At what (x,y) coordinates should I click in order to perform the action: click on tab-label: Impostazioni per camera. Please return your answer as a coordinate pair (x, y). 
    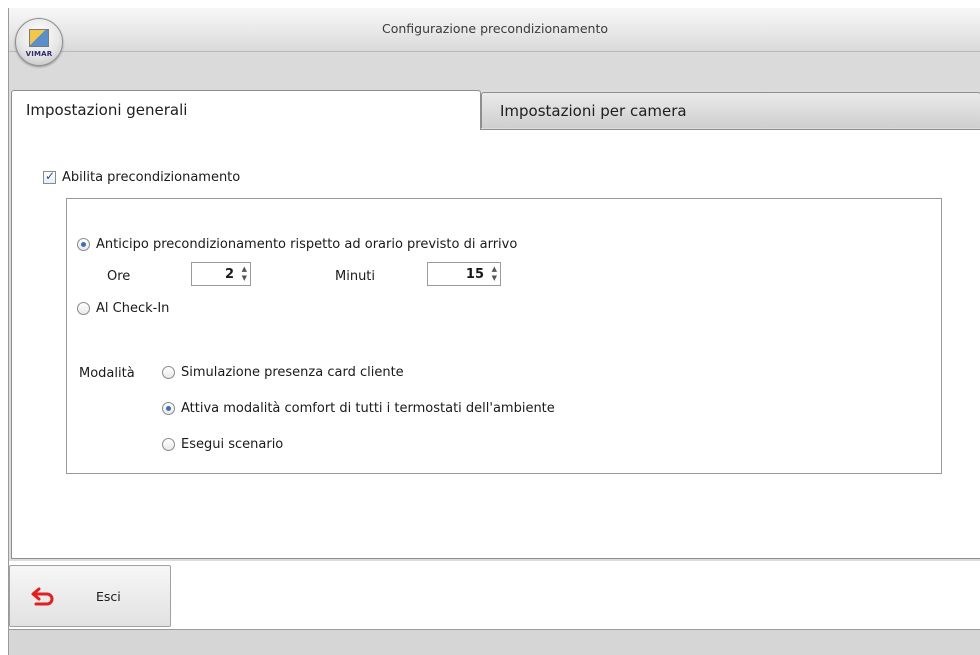
    Looking at the image, I should click on (593, 111).